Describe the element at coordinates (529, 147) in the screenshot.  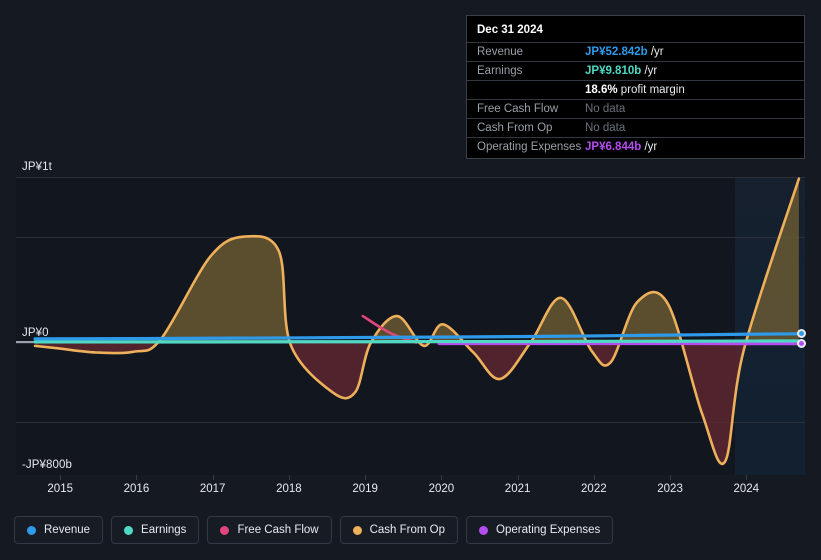
I see `tooltip-row-label: Operating Expenses` at that location.